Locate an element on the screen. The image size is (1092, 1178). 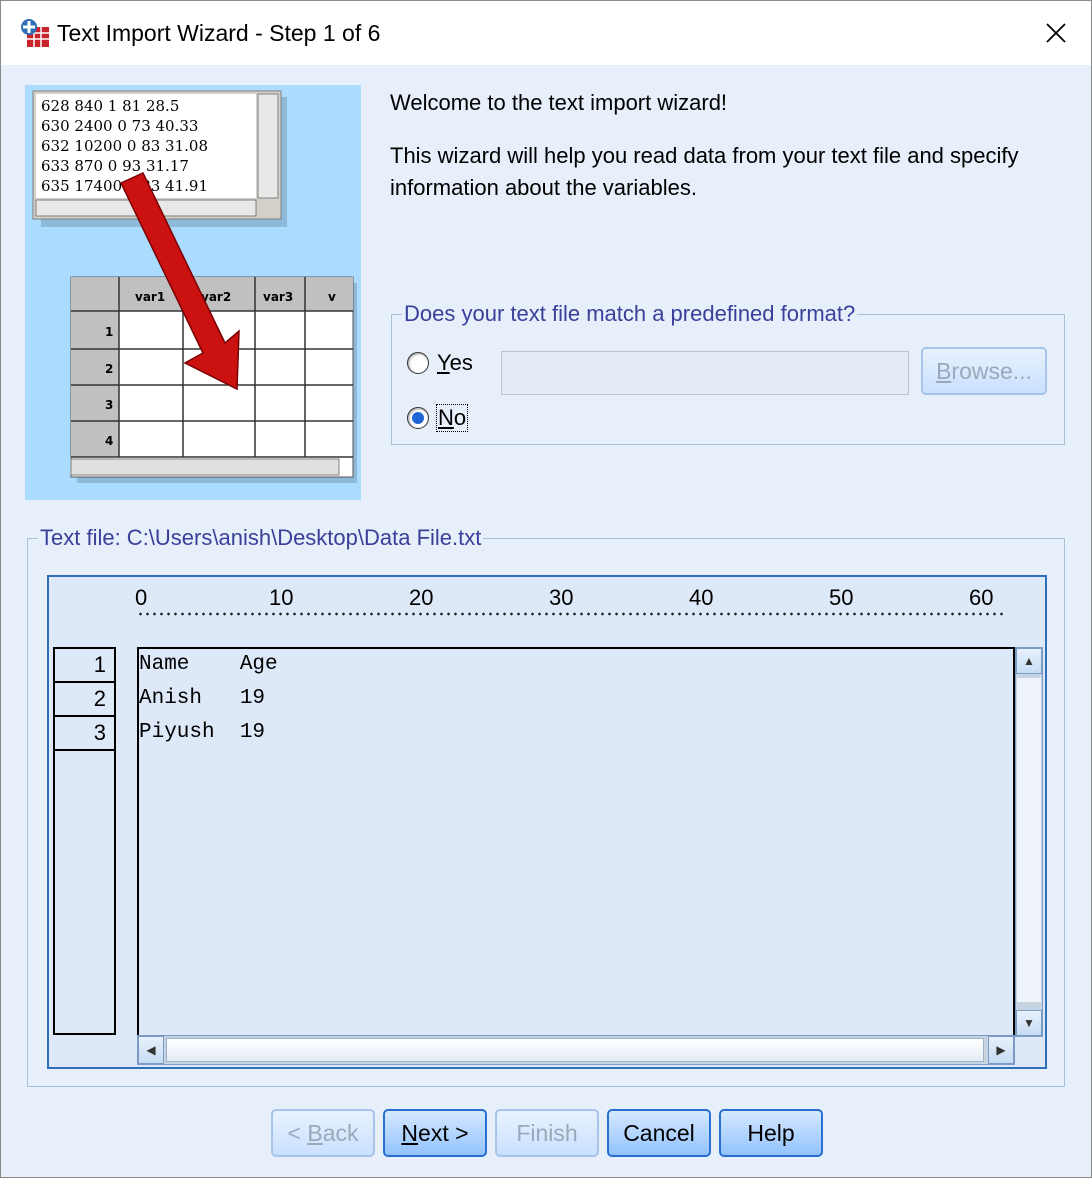
illus-row-header: 4 is located at coordinates (109, 441).